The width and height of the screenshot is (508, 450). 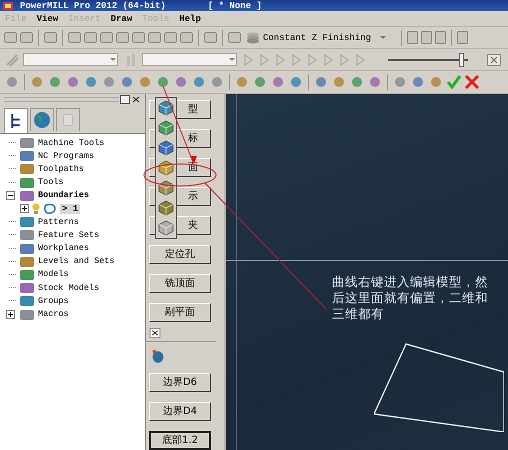 I want to click on macro-button: 铣顶面, so click(x=180, y=283).